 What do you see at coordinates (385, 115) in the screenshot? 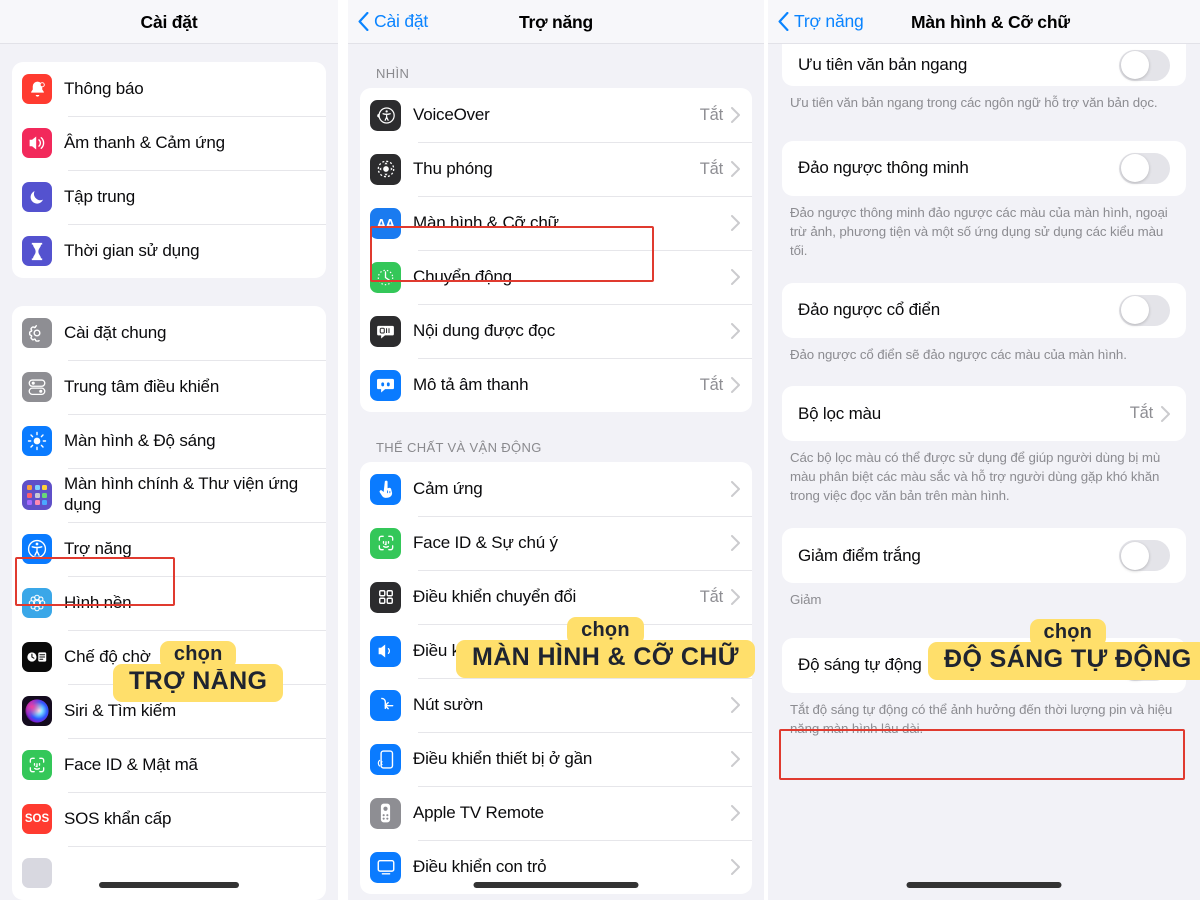
I see `voiceover-icon` at bounding box center [385, 115].